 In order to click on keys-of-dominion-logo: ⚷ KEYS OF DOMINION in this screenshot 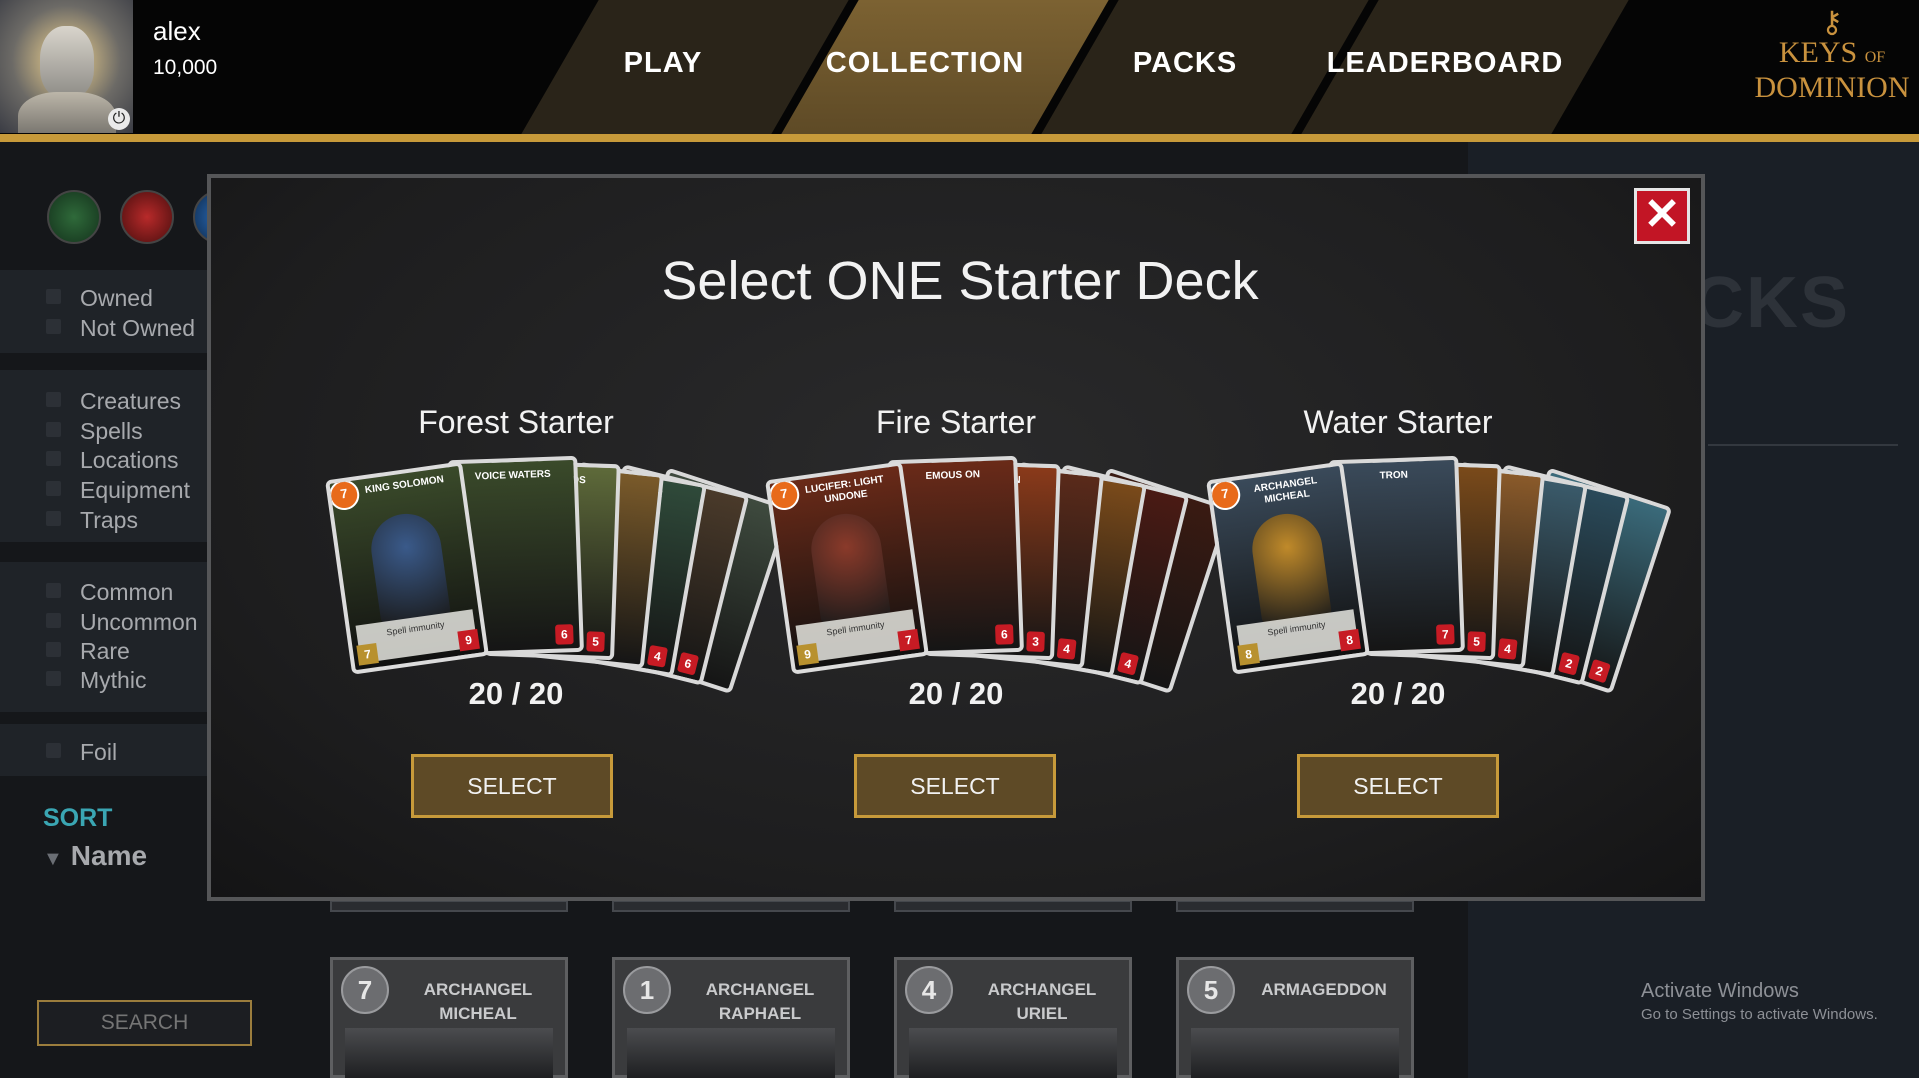, I will do `click(1832, 65)`.